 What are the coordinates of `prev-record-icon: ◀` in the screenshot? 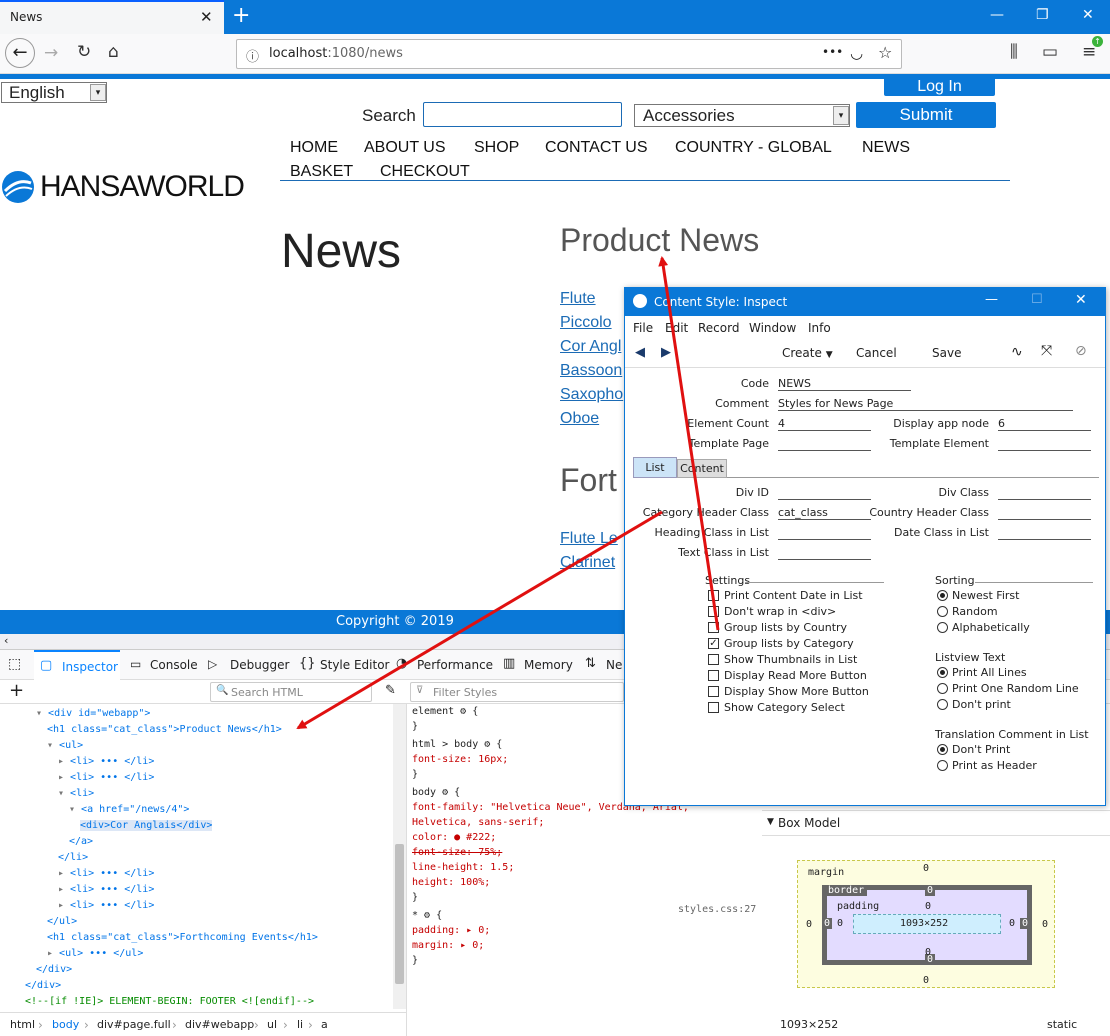 It's located at (640, 352).